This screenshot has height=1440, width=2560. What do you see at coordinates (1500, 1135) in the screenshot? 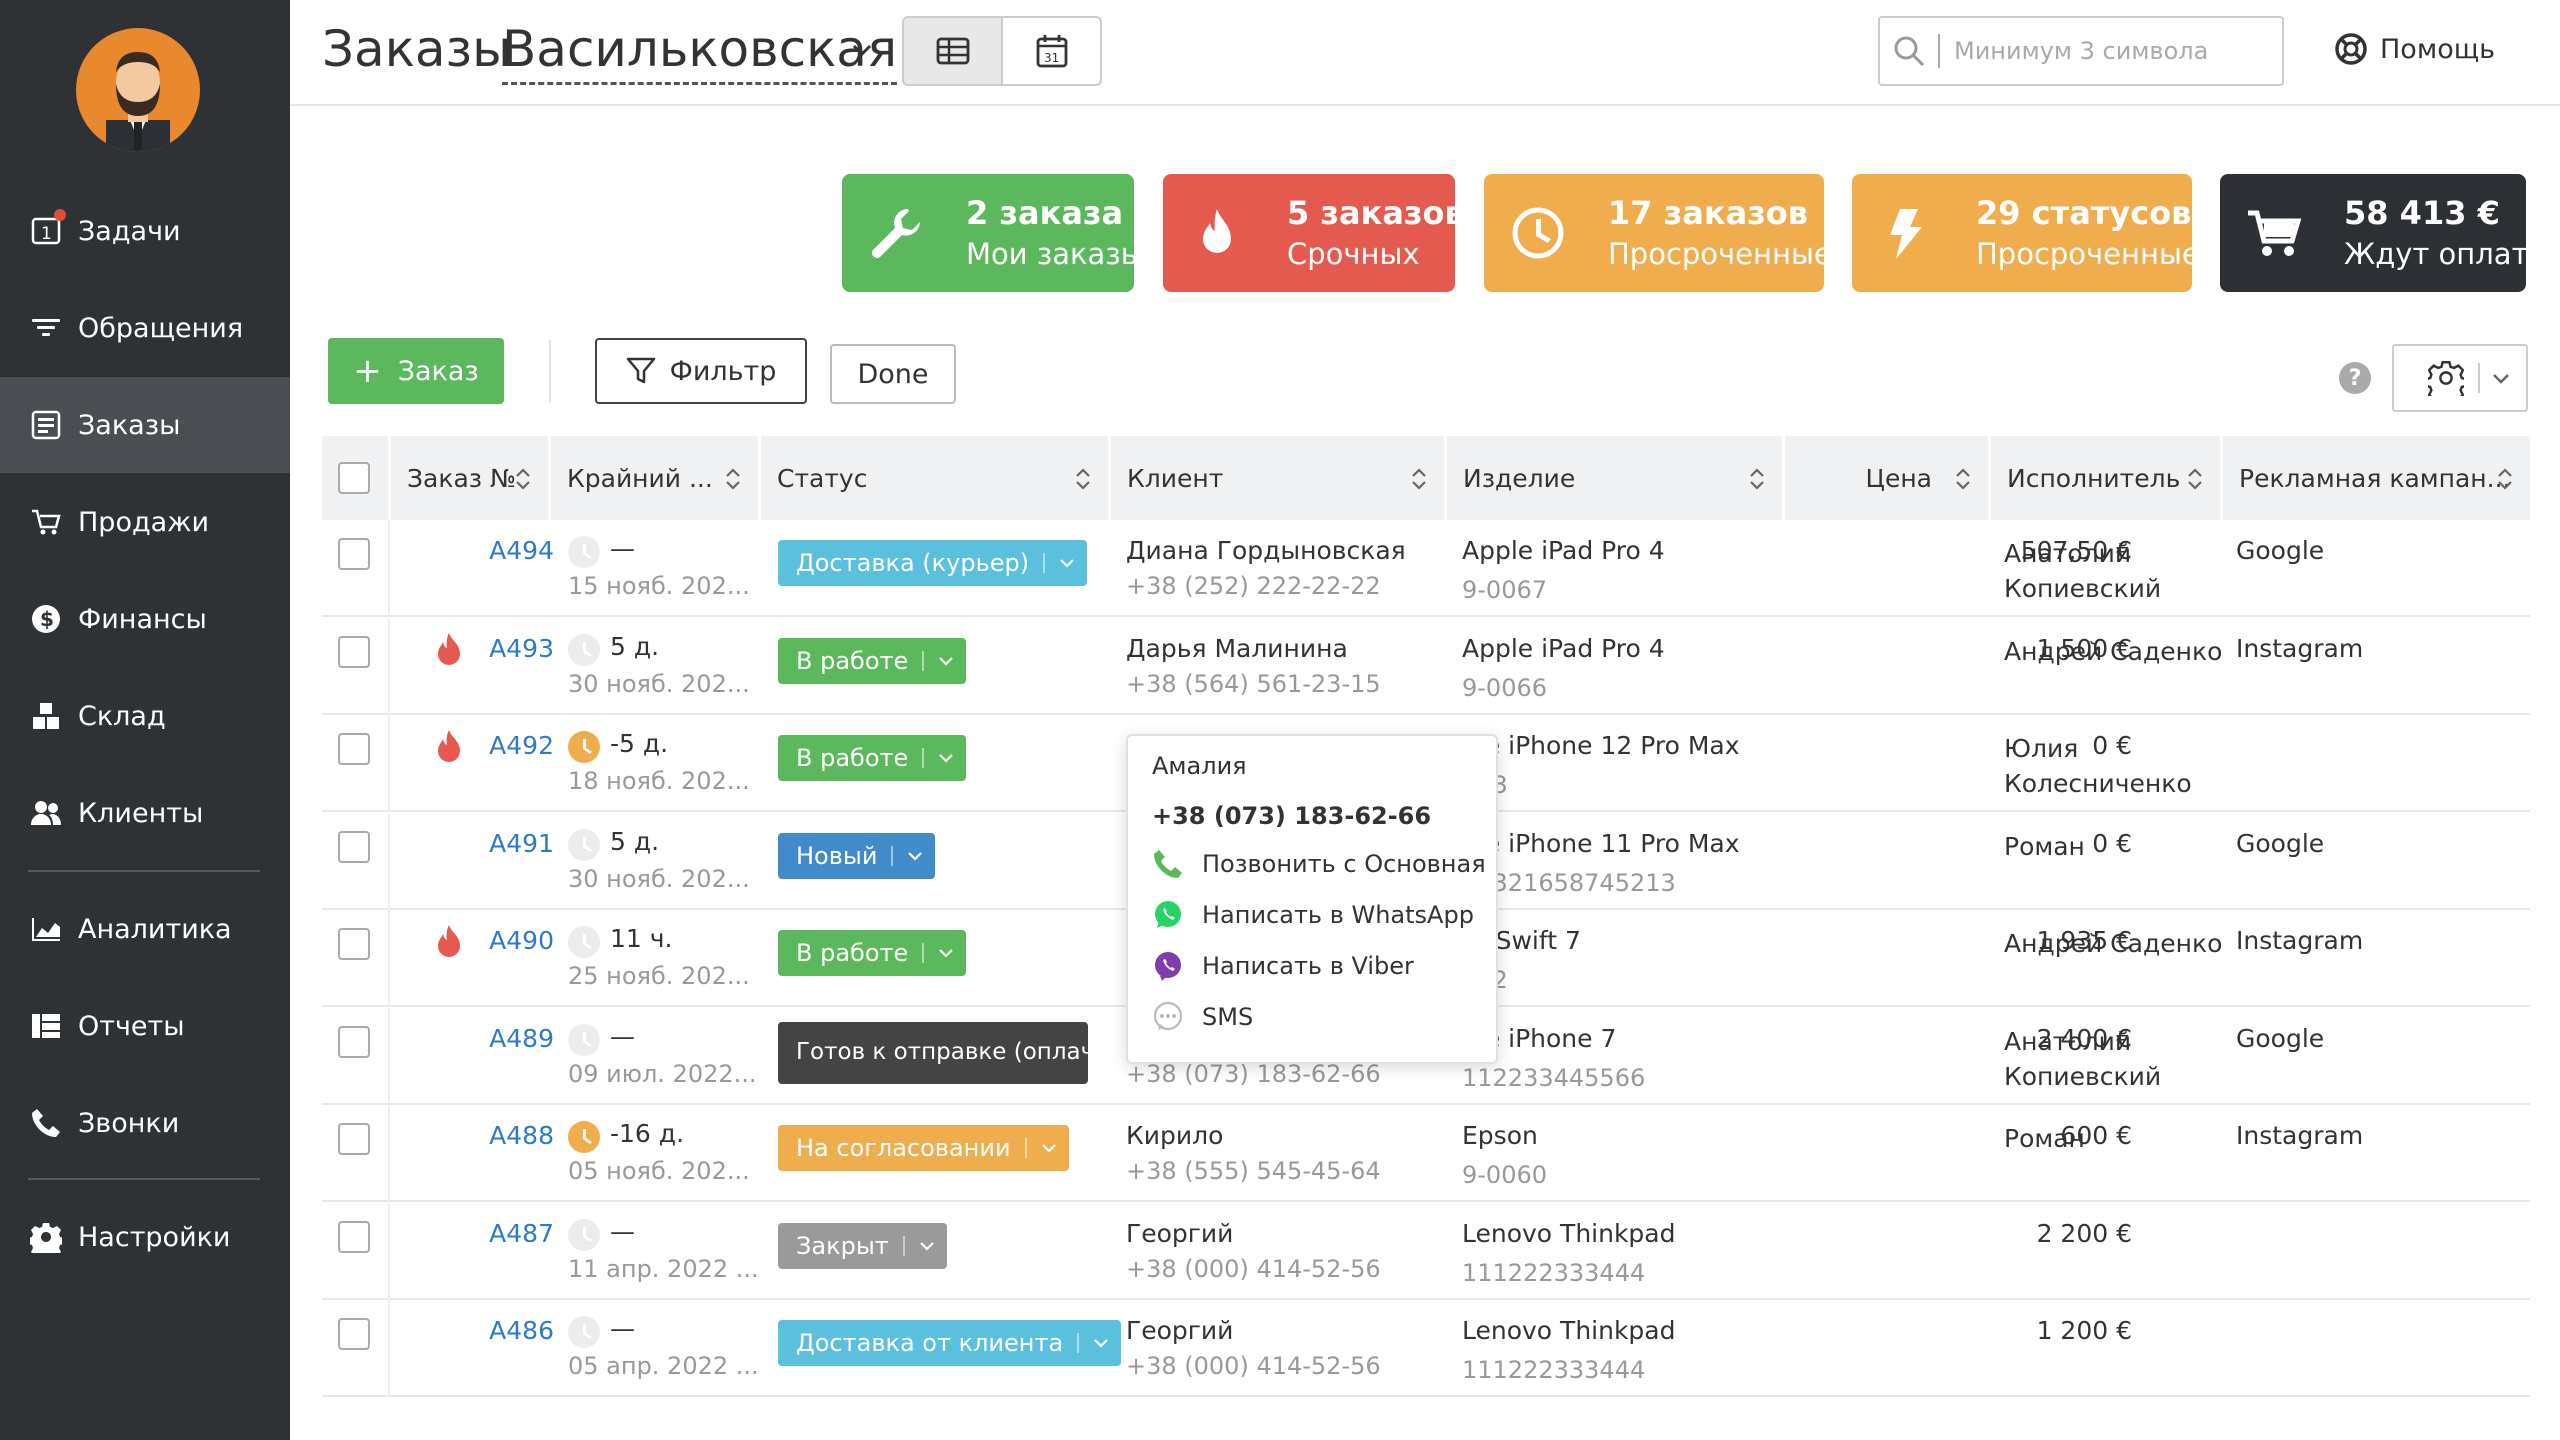
I see `product-name: Epson` at bounding box center [1500, 1135].